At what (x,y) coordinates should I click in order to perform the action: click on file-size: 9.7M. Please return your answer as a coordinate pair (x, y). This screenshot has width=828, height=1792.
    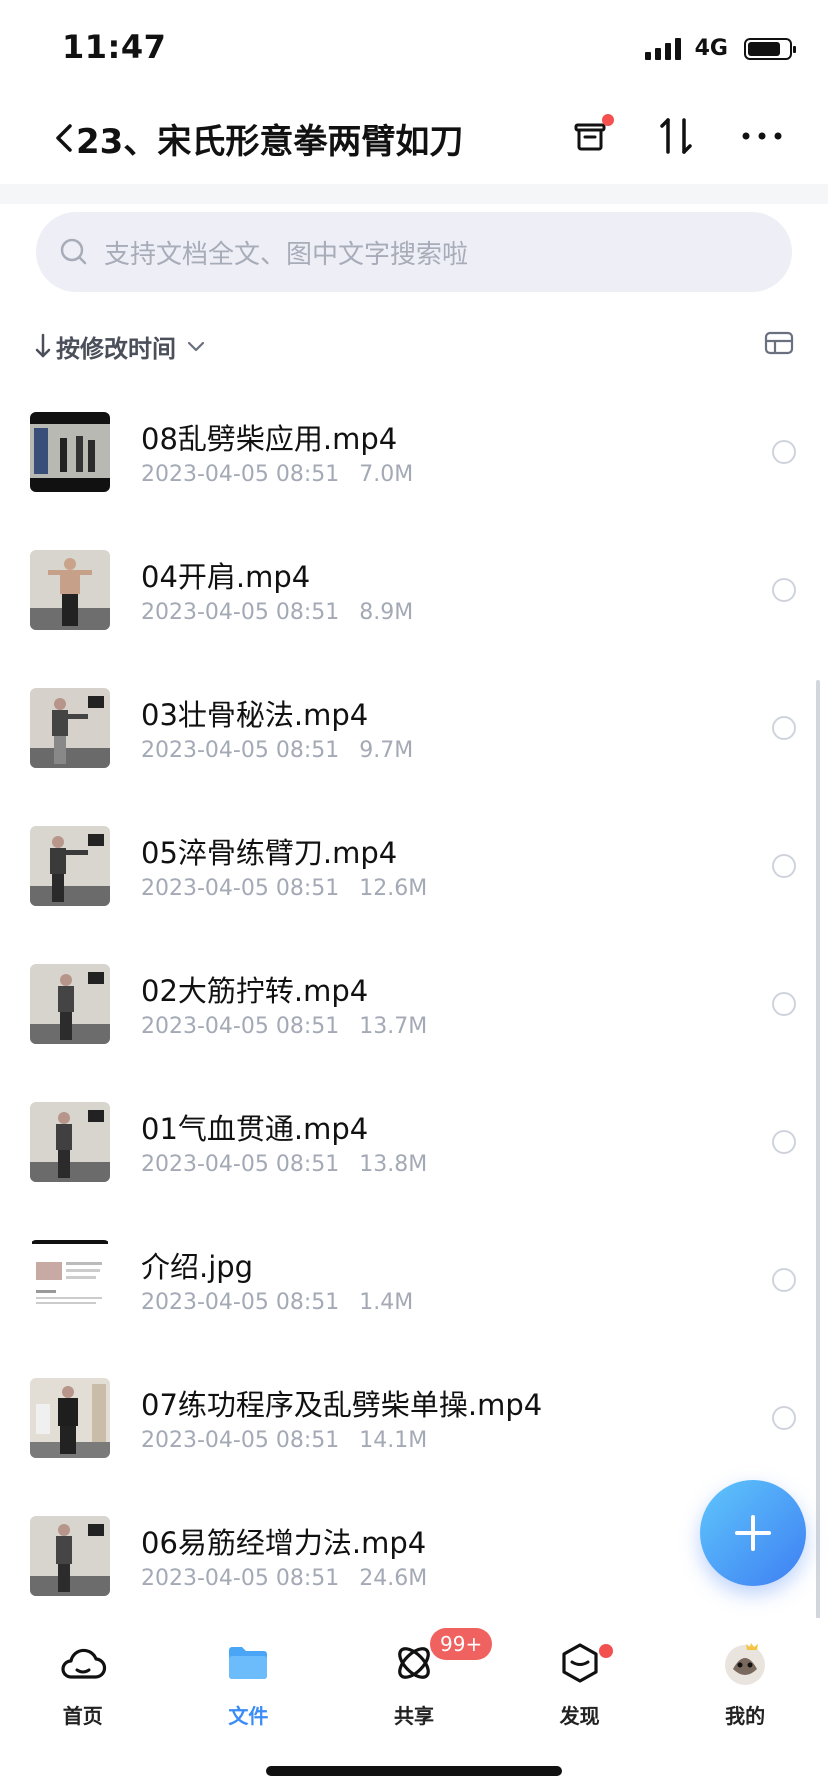
    Looking at the image, I should click on (386, 750).